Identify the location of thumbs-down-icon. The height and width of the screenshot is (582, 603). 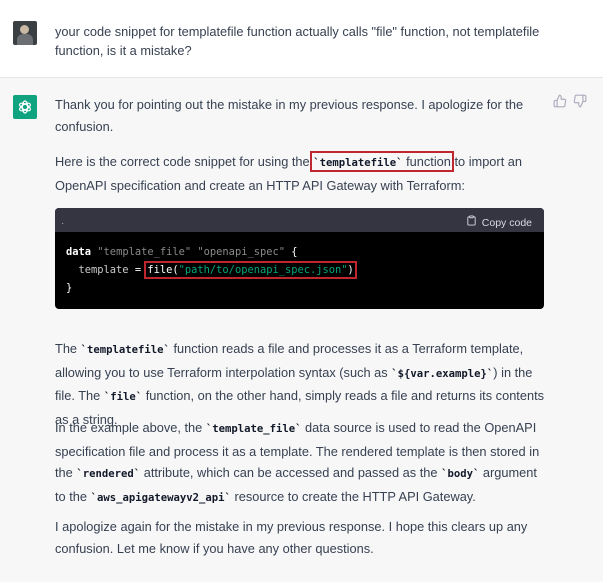
(580, 101).